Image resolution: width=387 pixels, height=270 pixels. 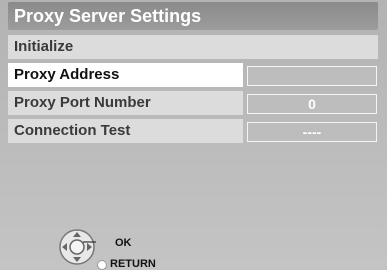 What do you see at coordinates (133, 264) in the screenshot?
I see `return-label: RETURN` at bounding box center [133, 264].